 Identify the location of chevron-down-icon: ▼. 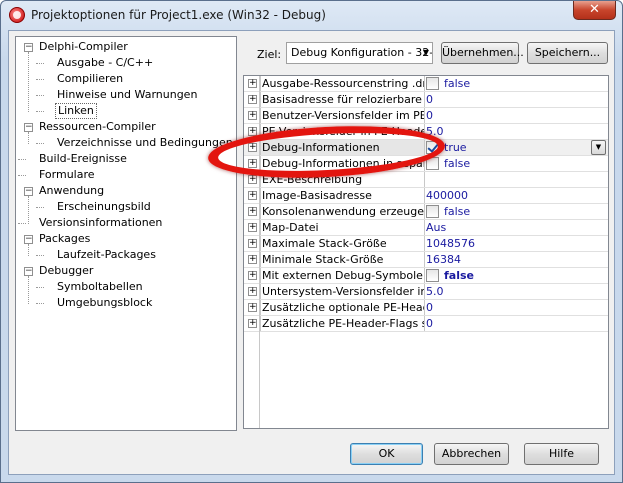
(598, 147).